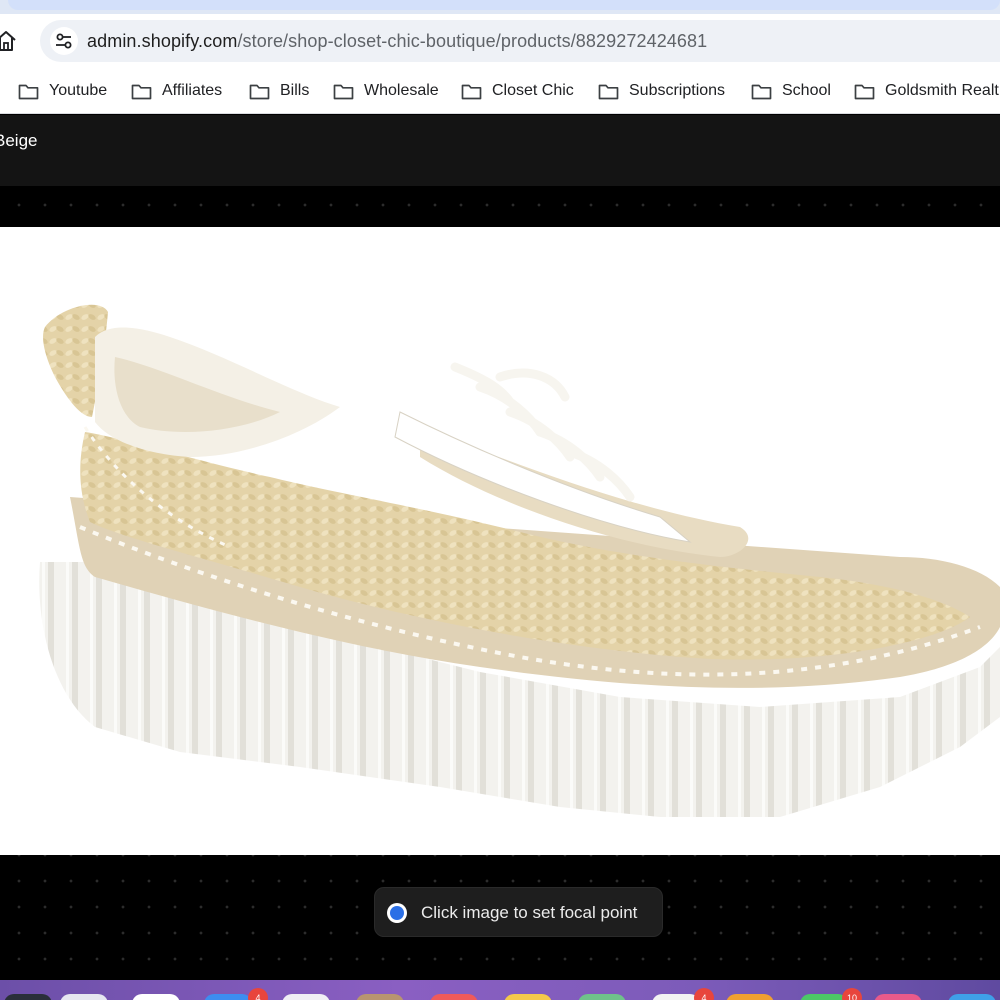 Image resolution: width=1000 pixels, height=1000 pixels. I want to click on focal-hint-text: Click image to set focal point, so click(529, 912).